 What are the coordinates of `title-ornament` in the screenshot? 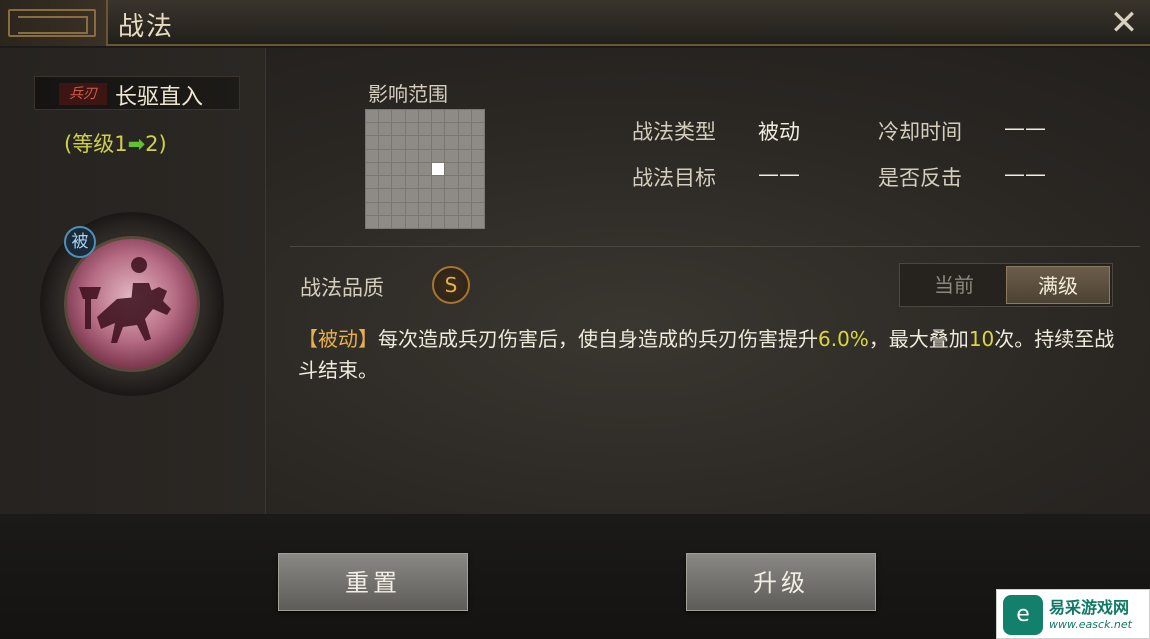 It's located at (54, 23).